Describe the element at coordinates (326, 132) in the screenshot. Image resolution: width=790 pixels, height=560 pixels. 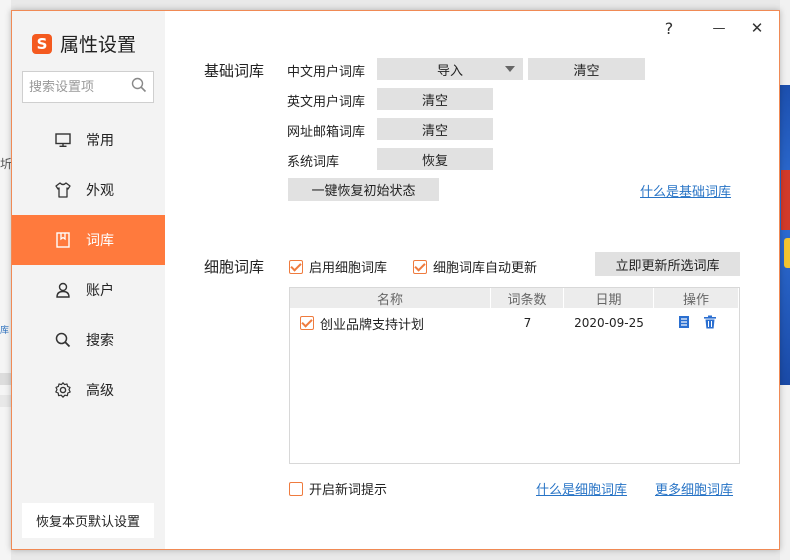
I see `url-email-dict-label: 网址邮箱词库` at that location.